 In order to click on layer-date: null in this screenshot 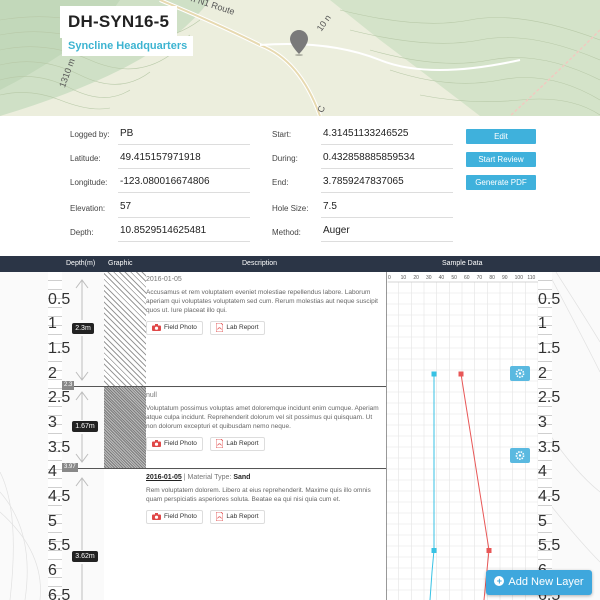, I will do `click(151, 395)`.